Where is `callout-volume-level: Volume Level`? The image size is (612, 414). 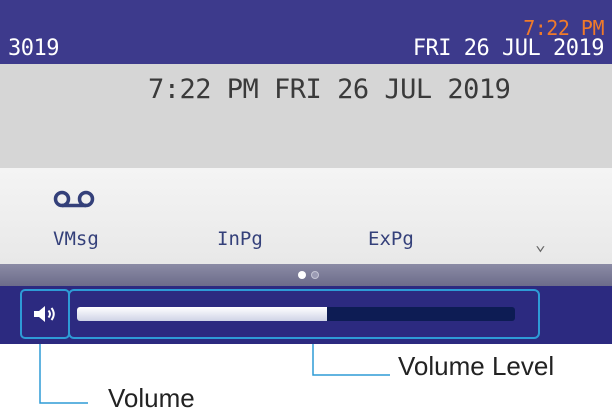
callout-volume-level: Volume Level is located at coordinates (476, 366).